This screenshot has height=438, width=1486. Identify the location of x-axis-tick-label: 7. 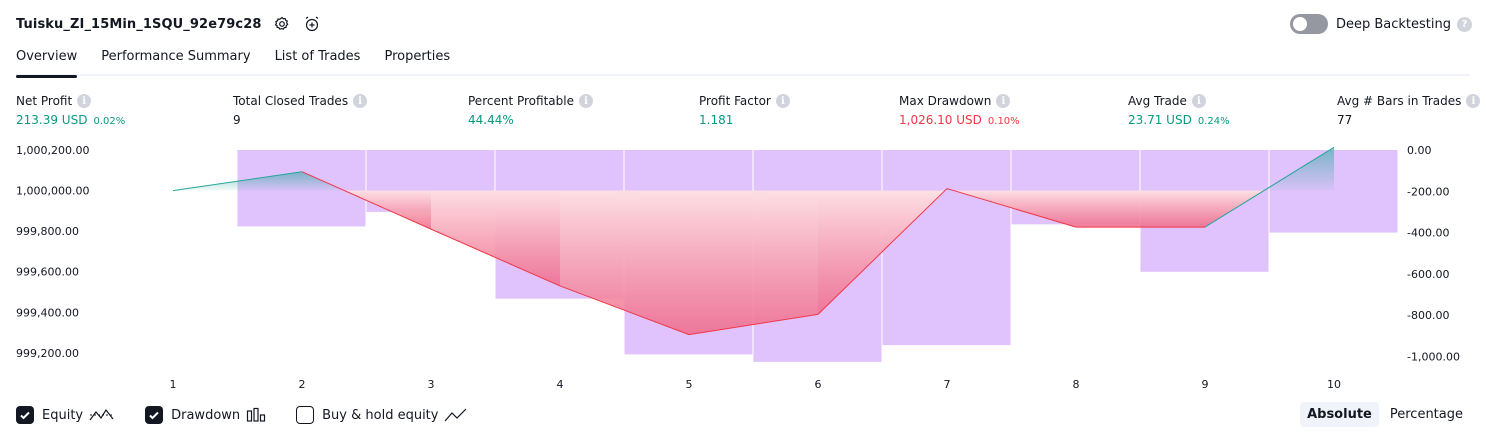
(947, 384).